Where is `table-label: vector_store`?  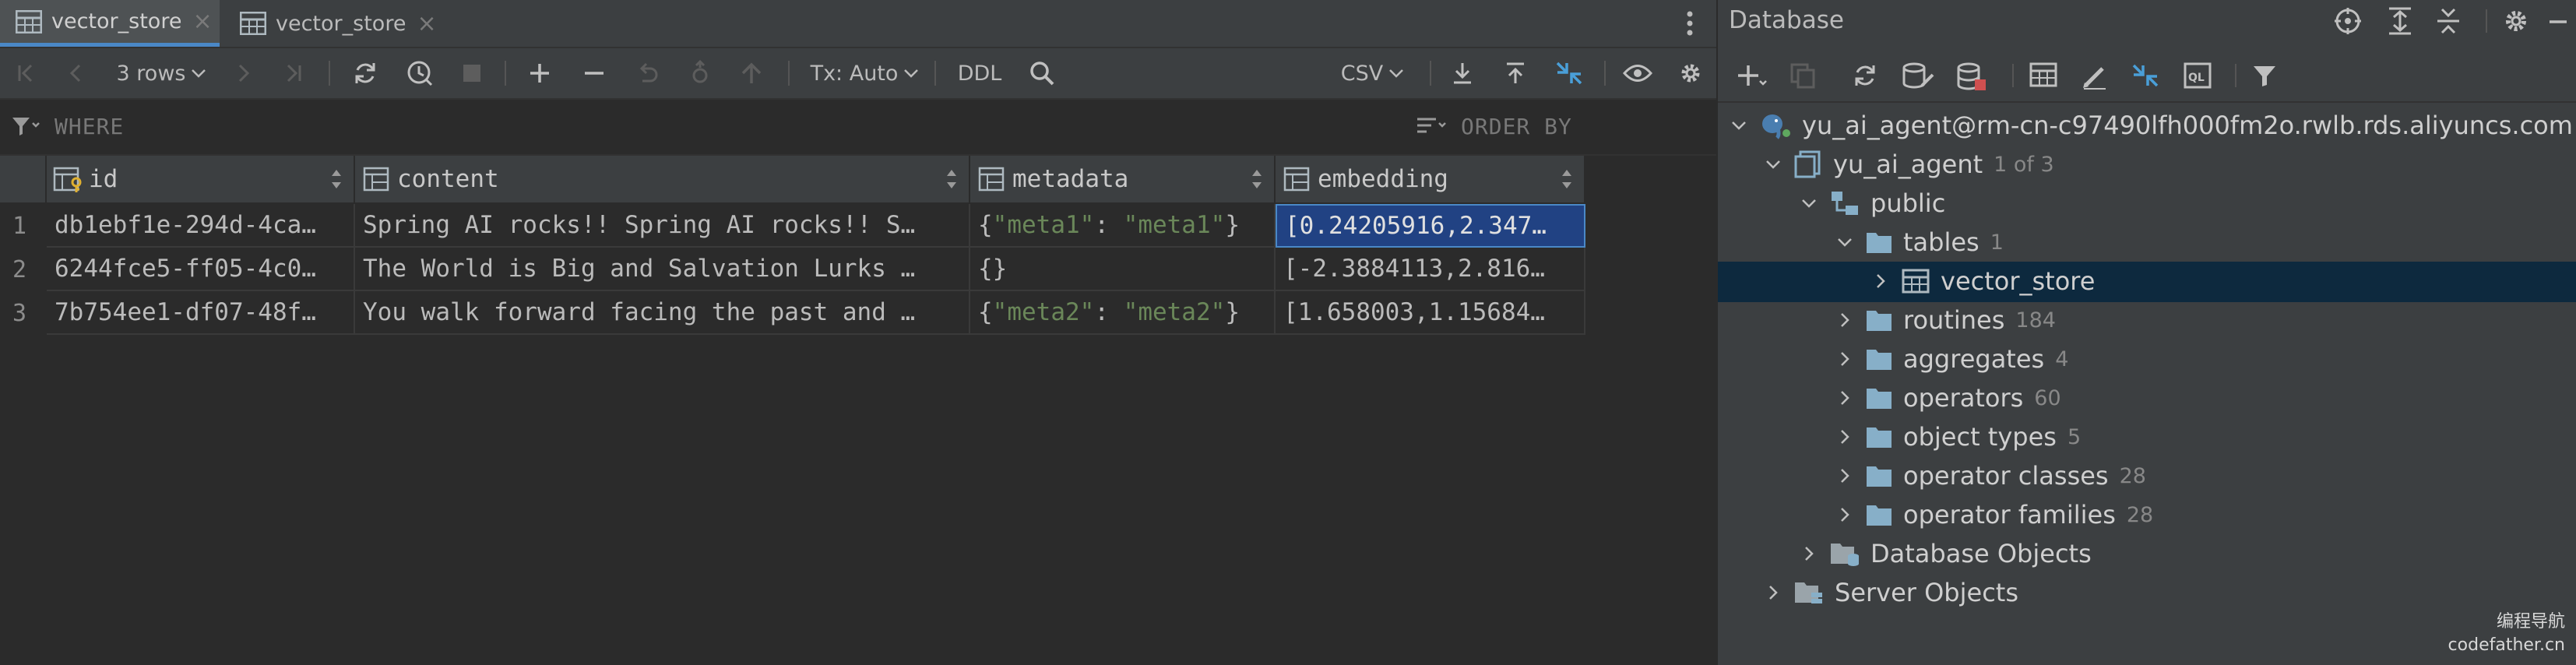 table-label: vector_store is located at coordinates (2018, 281).